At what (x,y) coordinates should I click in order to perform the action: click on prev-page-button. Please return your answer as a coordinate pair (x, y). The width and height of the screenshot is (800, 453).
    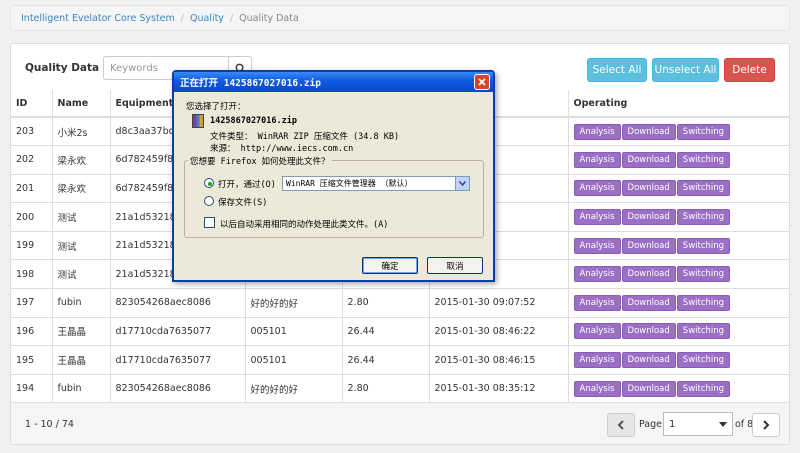
    Looking at the image, I should click on (621, 425).